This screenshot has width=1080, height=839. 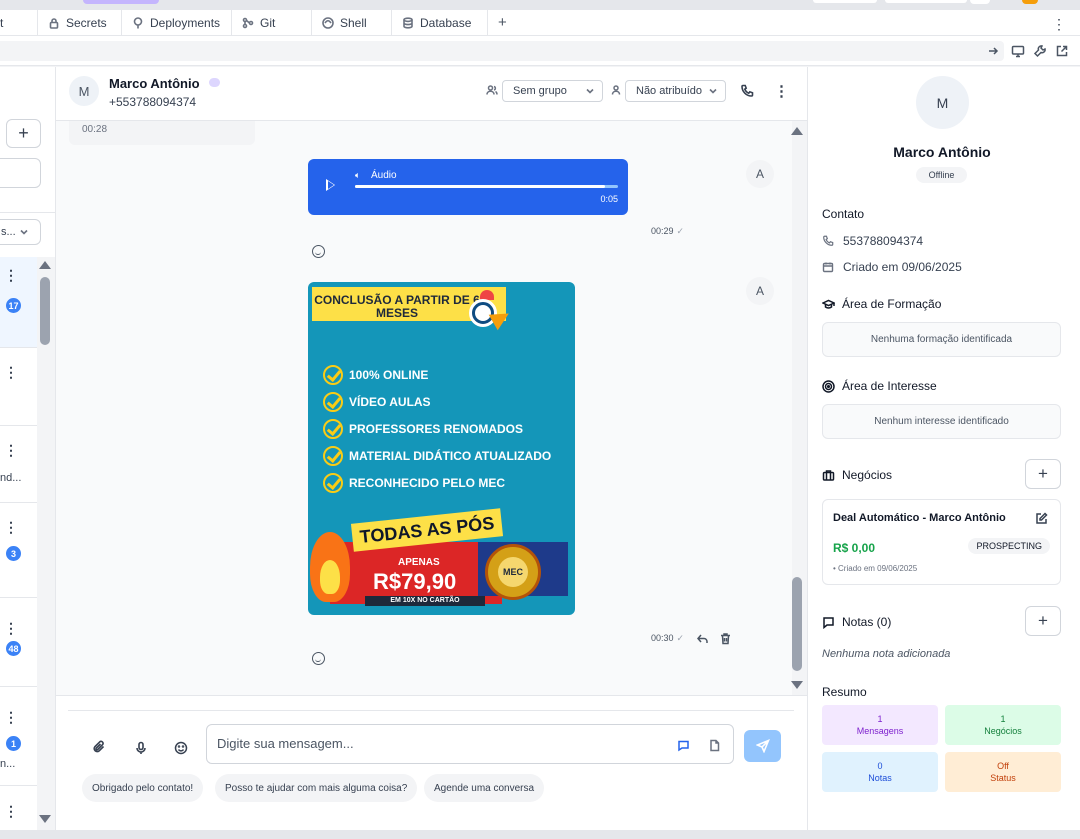 What do you see at coordinates (1030, 2) in the screenshot?
I see `user-avatar` at bounding box center [1030, 2].